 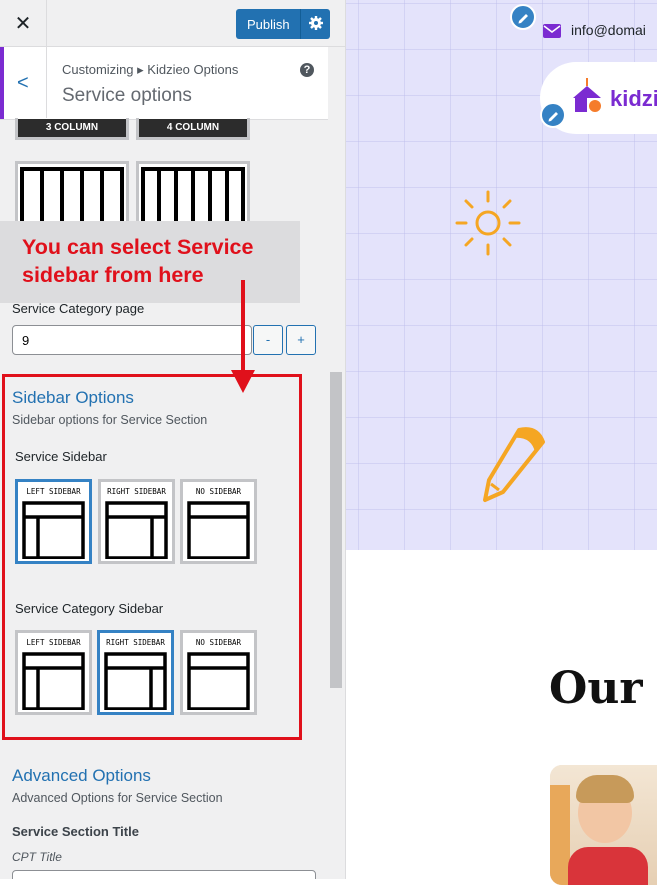 I want to click on category-page-value: 9, so click(x=26, y=340).